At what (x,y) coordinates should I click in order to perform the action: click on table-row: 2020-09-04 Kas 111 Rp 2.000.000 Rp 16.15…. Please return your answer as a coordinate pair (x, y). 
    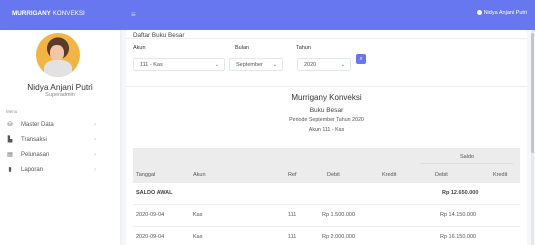
    Looking at the image, I should click on (326, 236).